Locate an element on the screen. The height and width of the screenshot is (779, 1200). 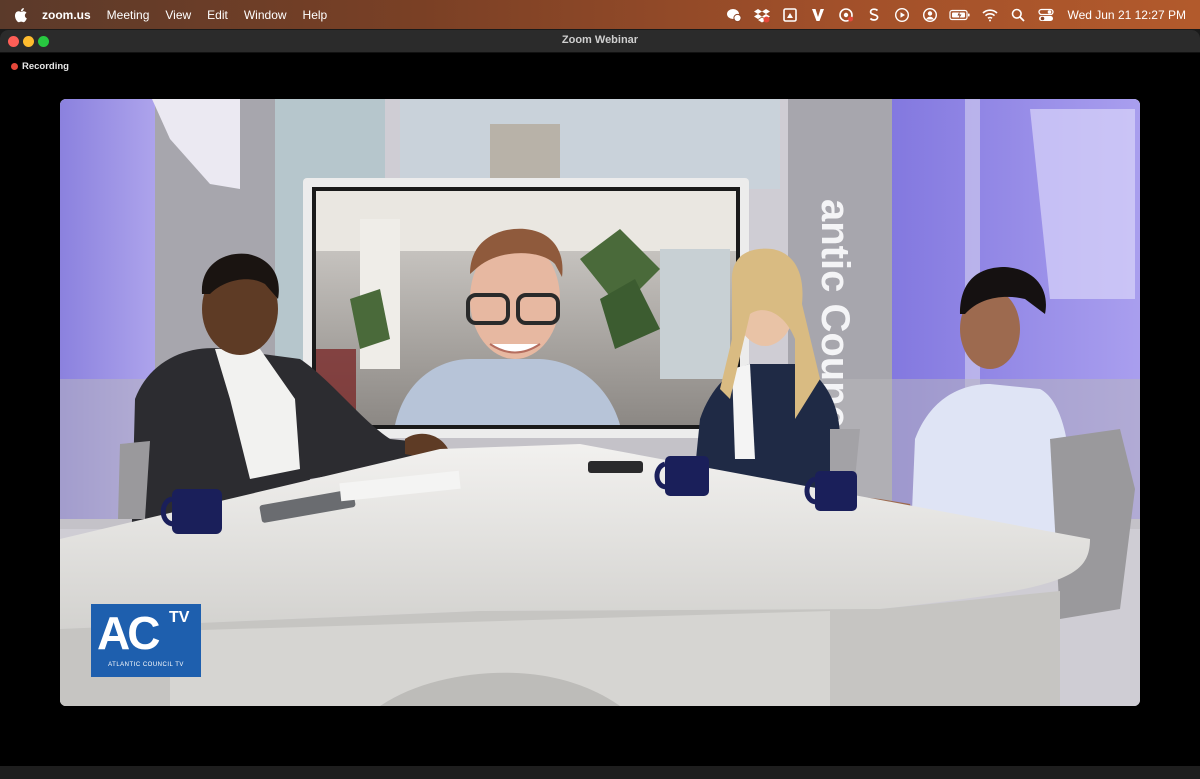
menu-help: Help is located at coordinates (315, 15).